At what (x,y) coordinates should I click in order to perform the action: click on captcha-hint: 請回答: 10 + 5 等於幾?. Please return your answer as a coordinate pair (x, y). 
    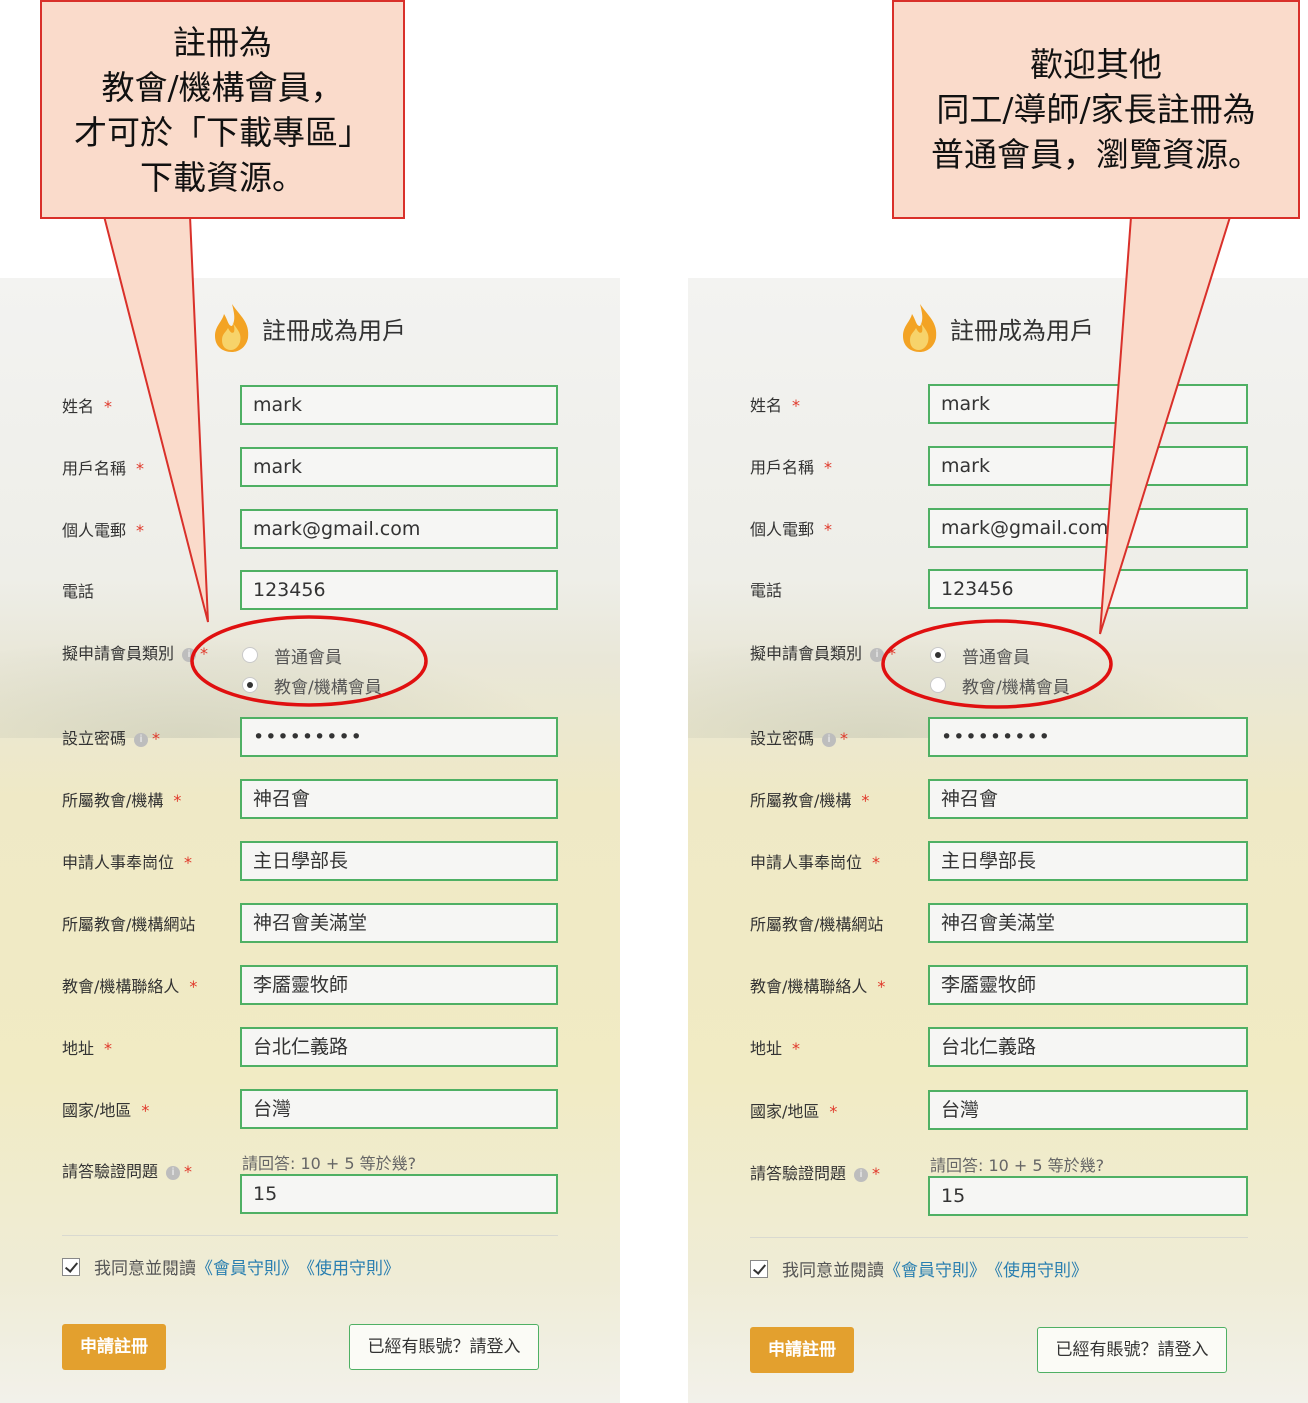
    Looking at the image, I should click on (329, 1163).